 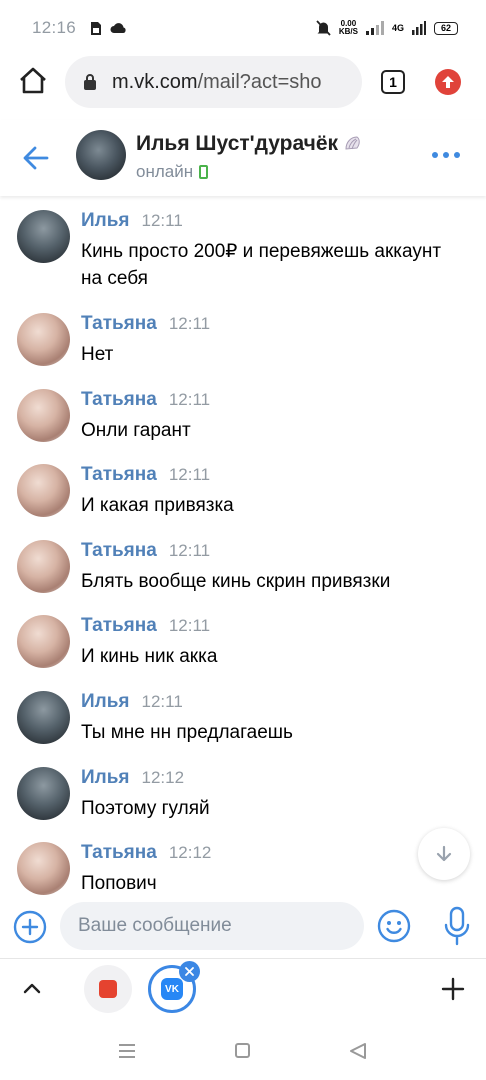 I want to click on tab-count: 1, so click(x=393, y=82).